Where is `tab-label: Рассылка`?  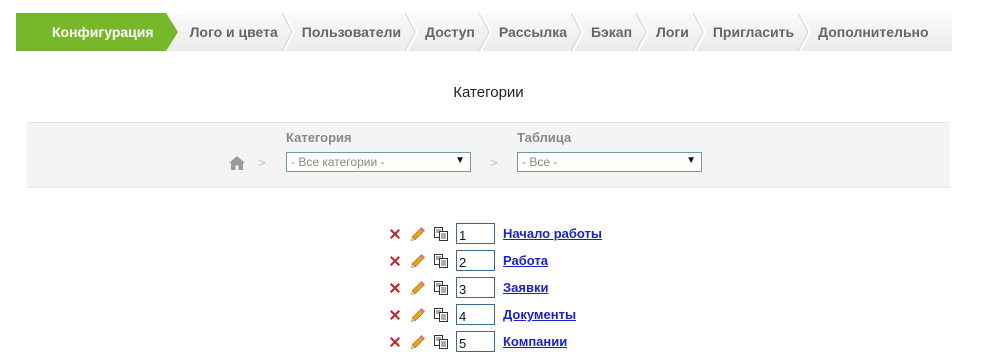 tab-label: Рассылка is located at coordinates (532, 32).